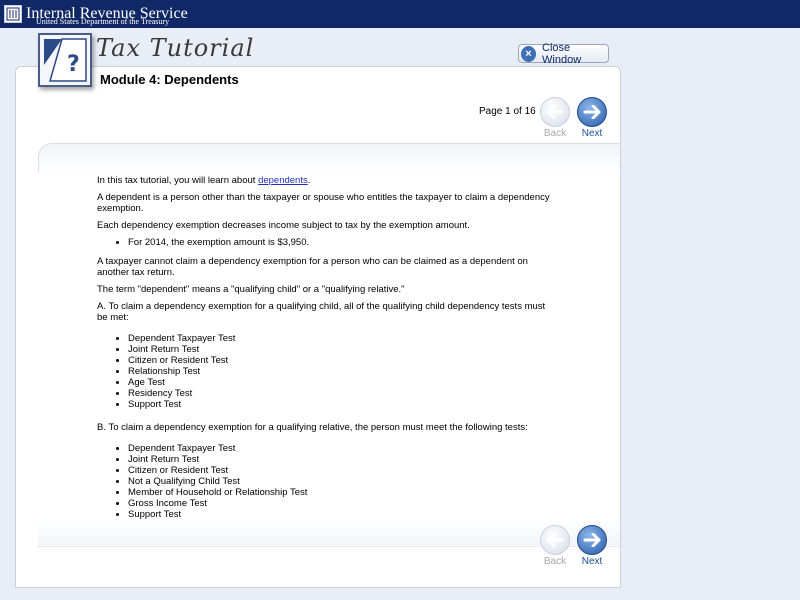 This screenshot has width=800, height=600. What do you see at coordinates (342, 404) in the screenshot?
I see `list-item: Support Test` at bounding box center [342, 404].